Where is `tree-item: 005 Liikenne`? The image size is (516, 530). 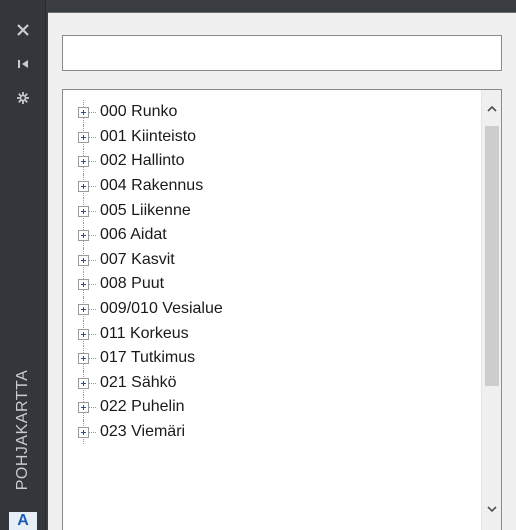 tree-item: 005 Liikenne is located at coordinates (273, 210).